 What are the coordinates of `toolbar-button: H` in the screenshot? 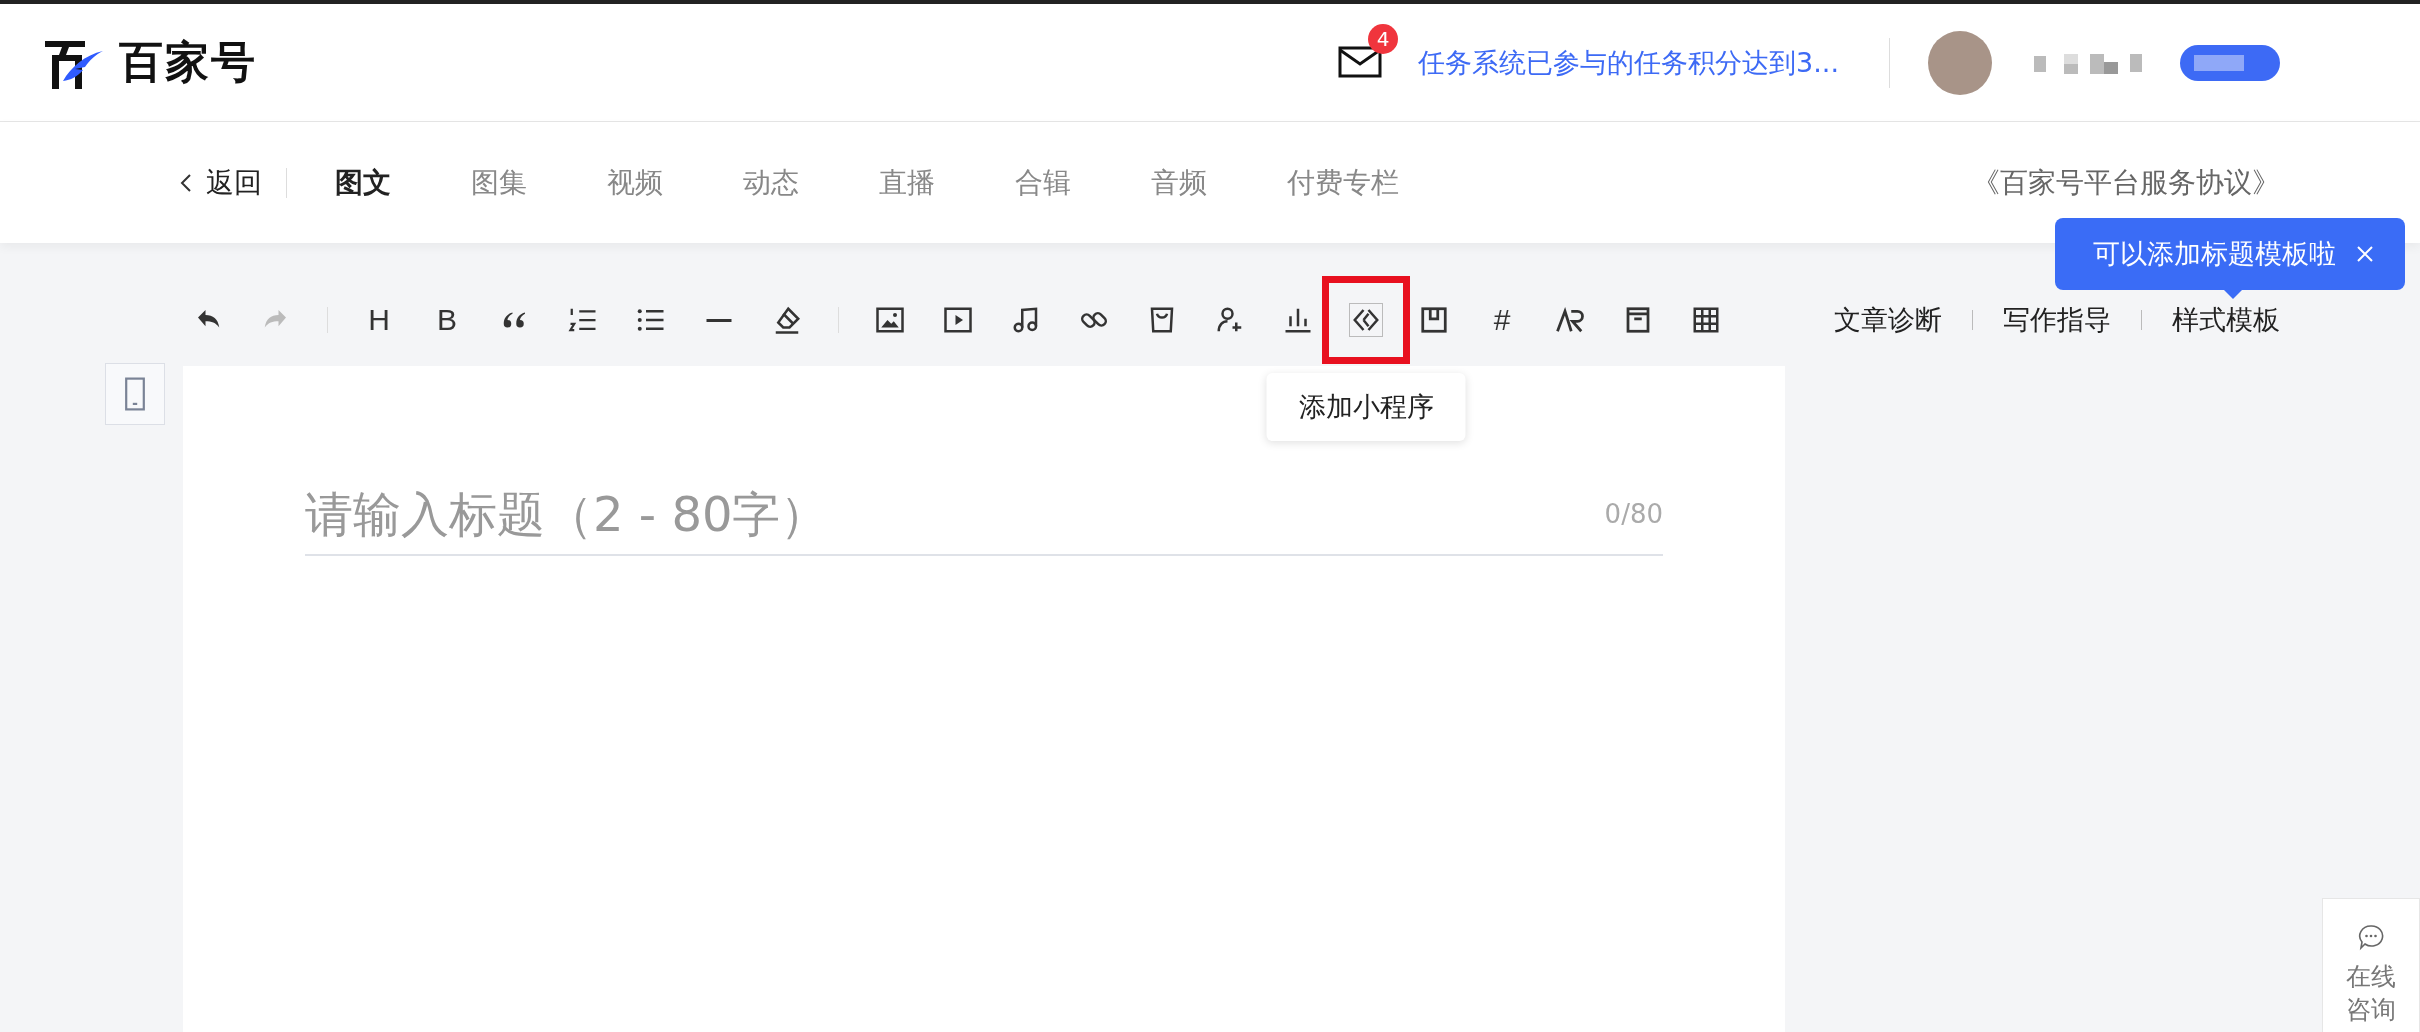 It's located at (379, 320).